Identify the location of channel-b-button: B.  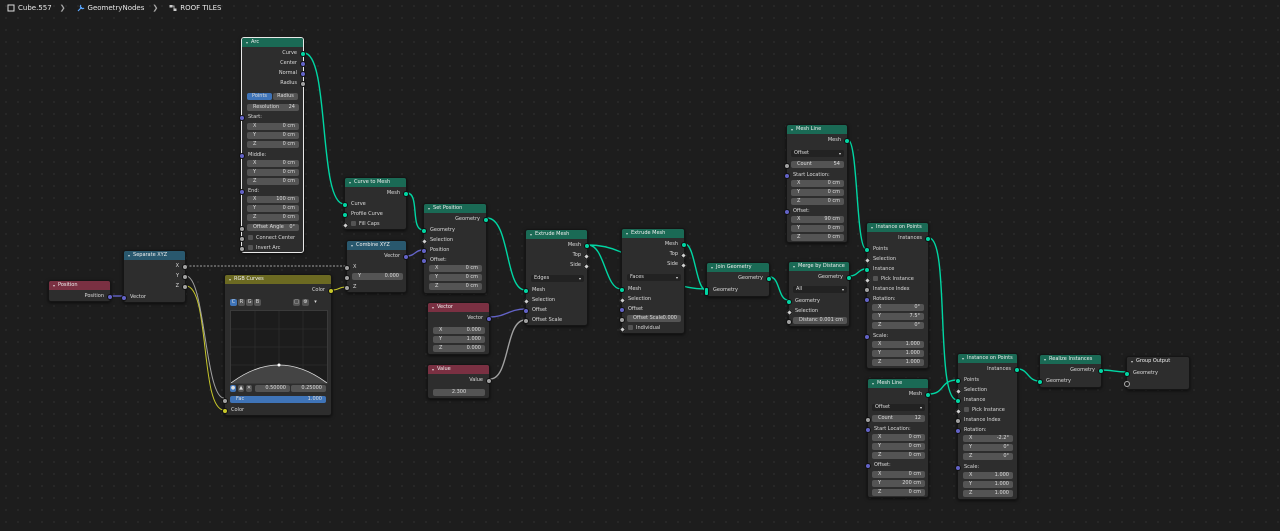
(257, 302).